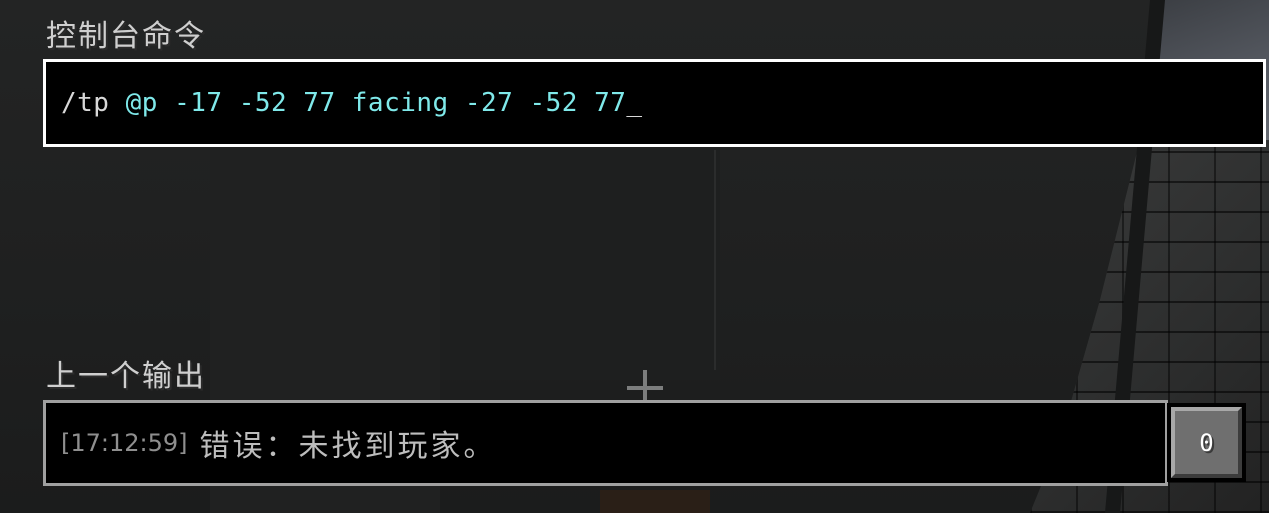 This screenshot has height=513, width=1269. I want to click on command-text: /tp @p -17 -52 77 facing -27 -52 77_, so click(352, 103).